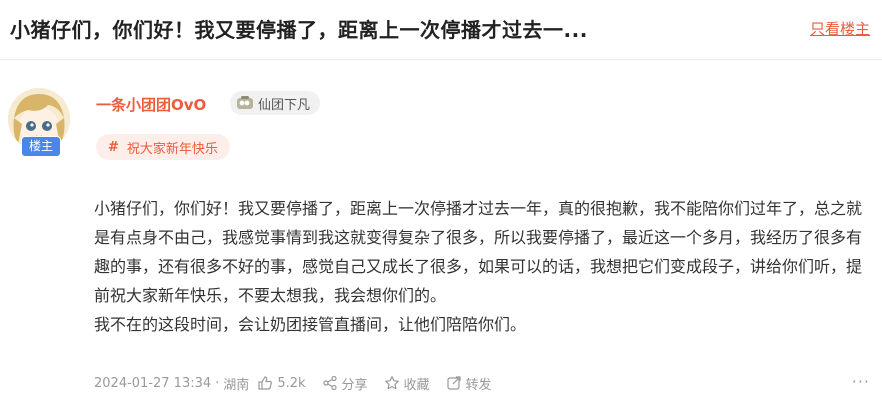 This screenshot has height=403, width=882. Describe the element at coordinates (172, 149) in the screenshot. I see `topic-tag-label: 祝大家新年快乐` at that location.